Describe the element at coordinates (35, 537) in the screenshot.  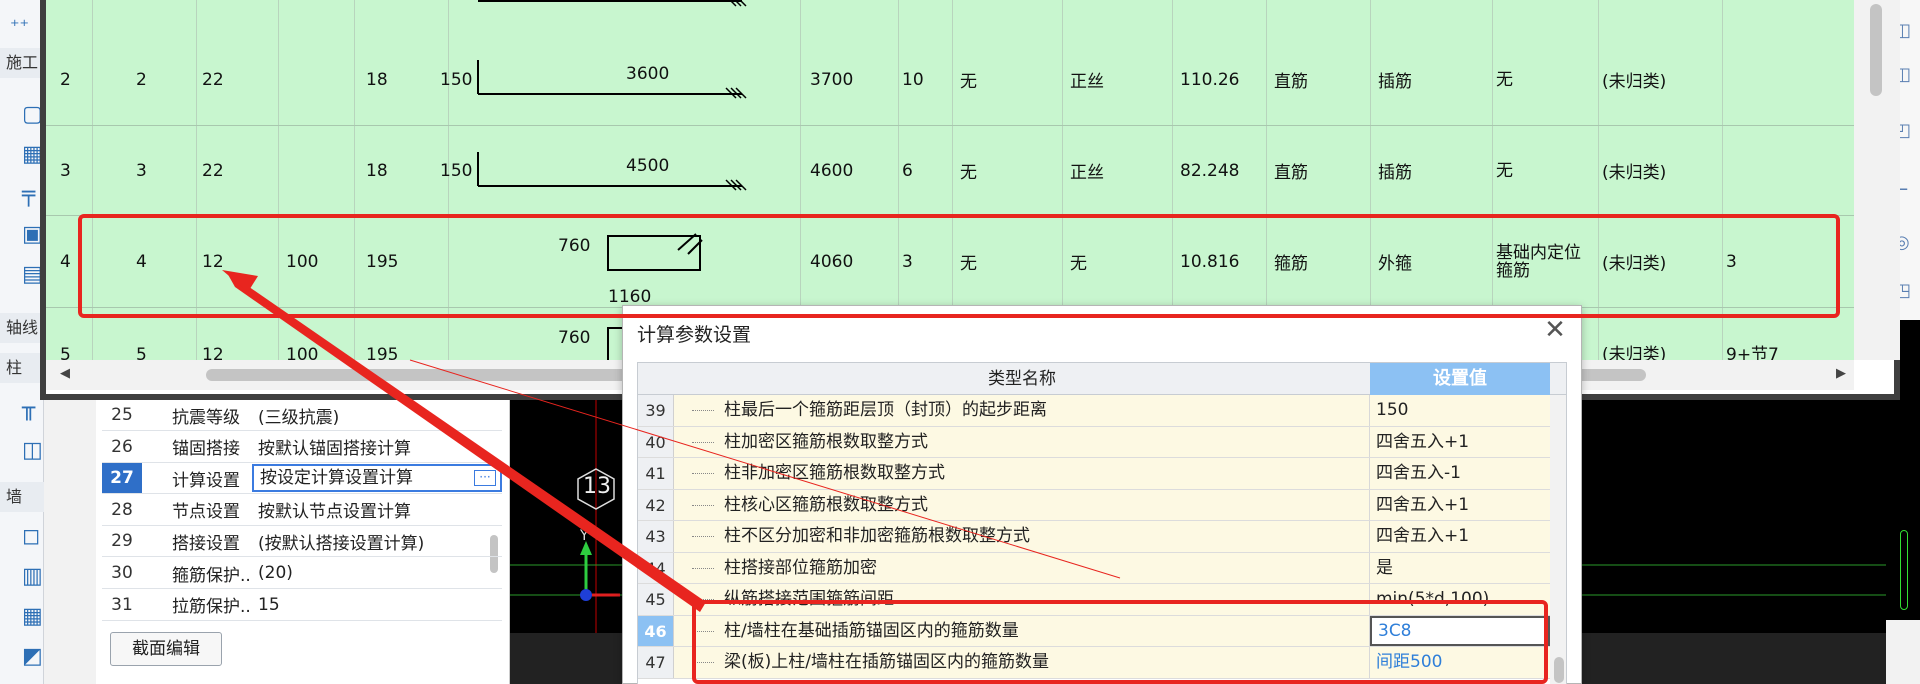
I see `wall-icon-1: ◻` at that location.